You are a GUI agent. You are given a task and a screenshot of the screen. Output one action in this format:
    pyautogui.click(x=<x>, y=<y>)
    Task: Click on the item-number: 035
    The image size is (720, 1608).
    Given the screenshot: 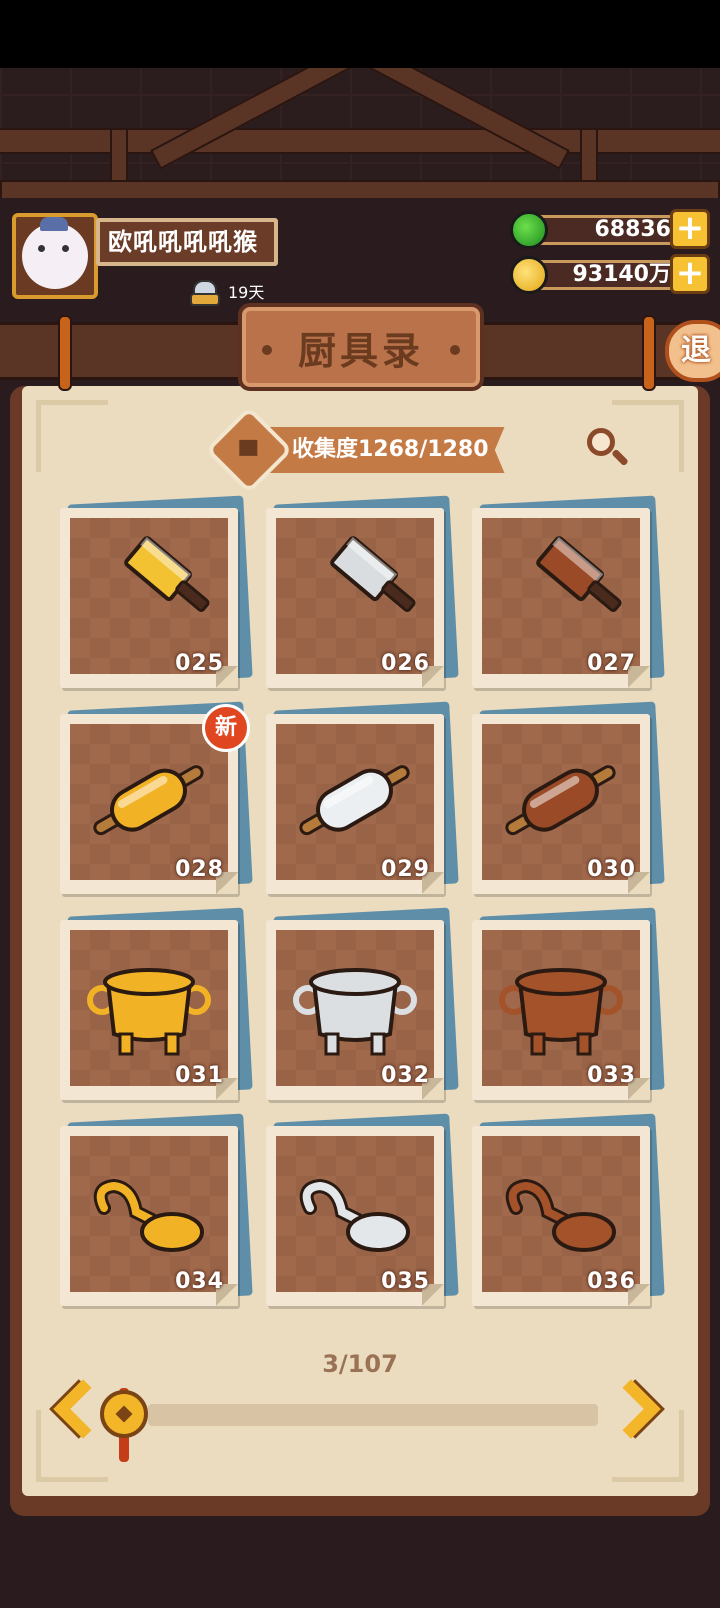 What is the action you would take?
    pyautogui.click(x=405, y=1281)
    